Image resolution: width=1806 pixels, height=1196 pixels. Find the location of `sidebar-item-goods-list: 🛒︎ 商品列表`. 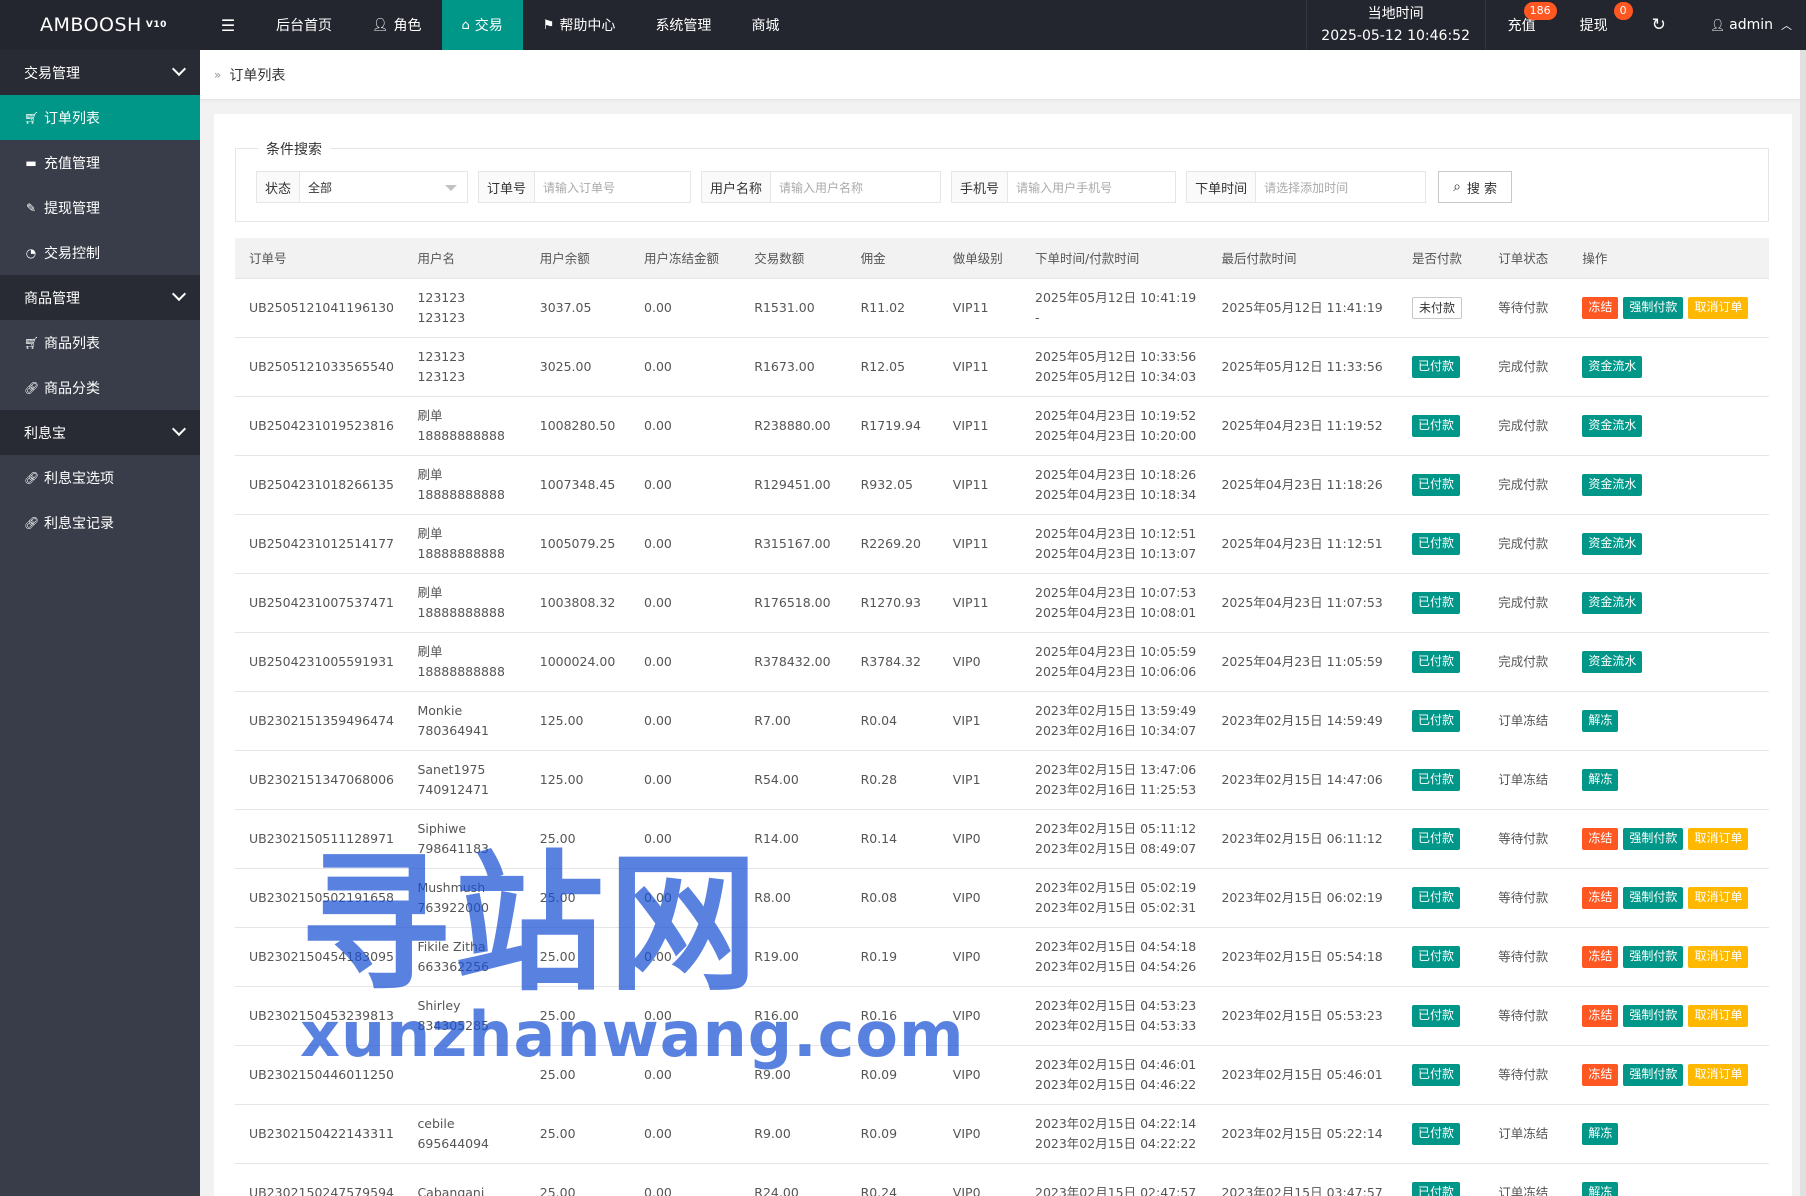

sidebar-item-goods-list: 🛒︎ 商品列表 is located at coordinates (100, 342).